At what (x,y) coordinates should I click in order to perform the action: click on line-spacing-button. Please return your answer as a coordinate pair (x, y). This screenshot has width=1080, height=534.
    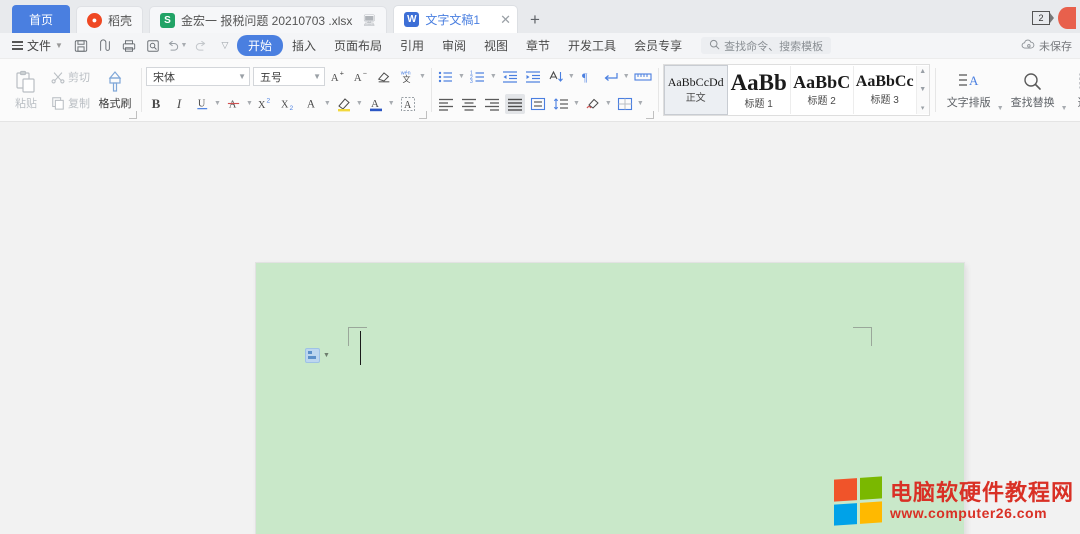
    Looking at the image, I should click on (561, 104).